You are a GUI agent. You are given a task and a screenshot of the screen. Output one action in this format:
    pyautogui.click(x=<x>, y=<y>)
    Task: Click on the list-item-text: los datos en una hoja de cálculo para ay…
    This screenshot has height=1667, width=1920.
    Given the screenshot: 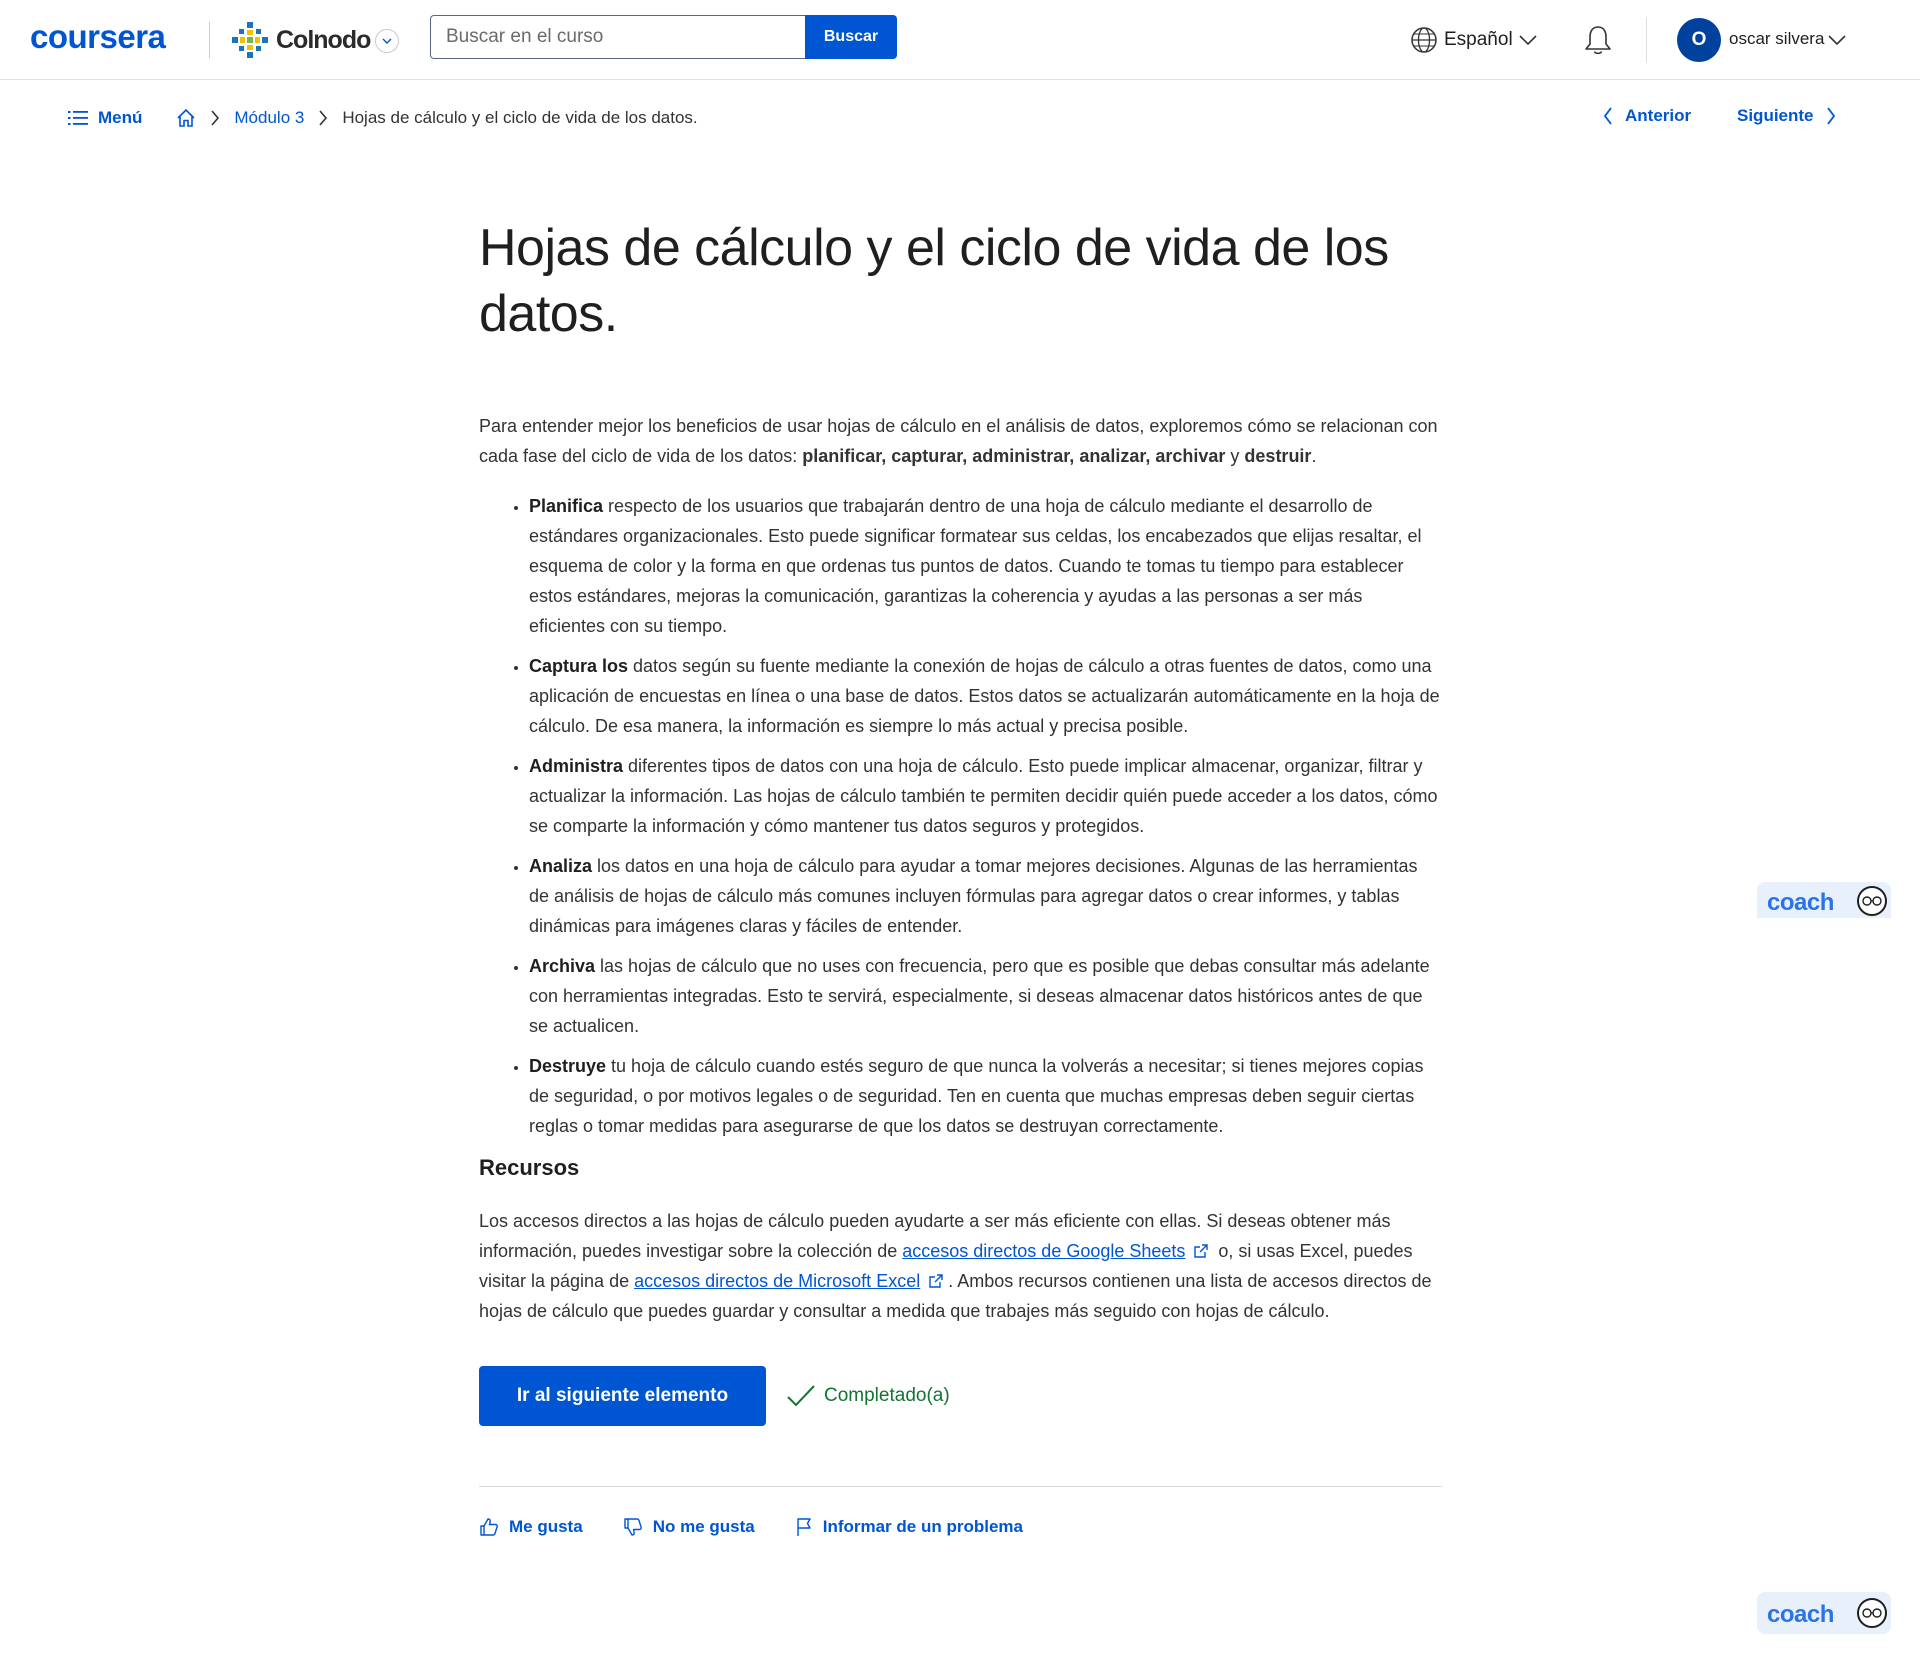 What is the action you would take?
    pyautogui.click(x=973, y=896)
    